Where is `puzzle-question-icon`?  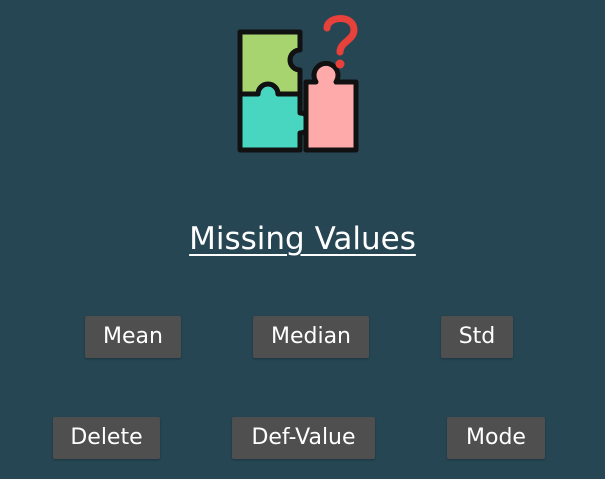
puzzle-question-icon is located at coordinates (298, 84).